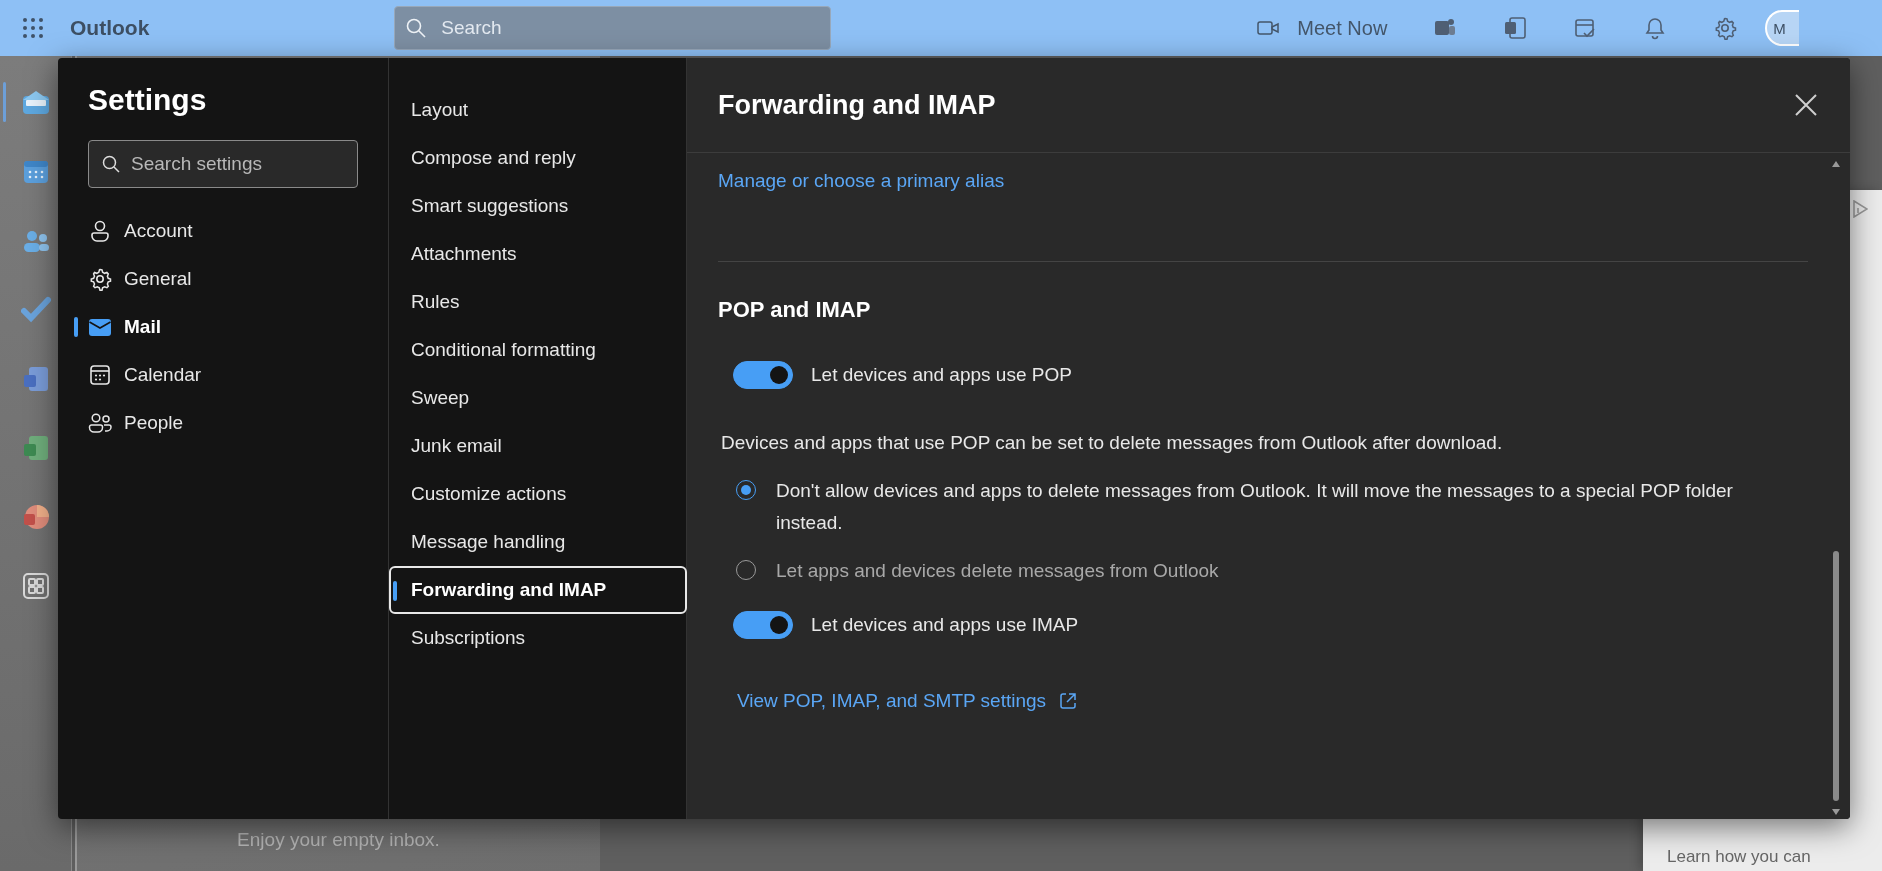 This screenshot has width=1882, height=871. What do you see at coordinates (207, 327) in the screenshot?
I see `settings-category: Mail` at bounding box center [207, 327].